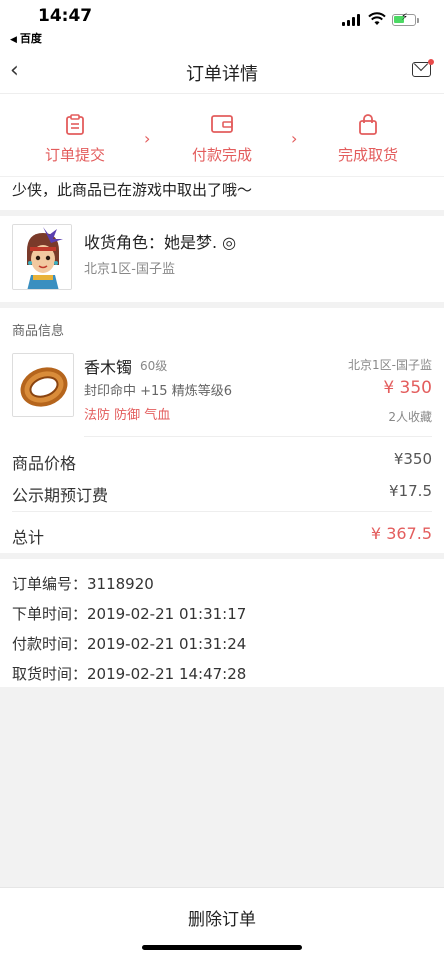  What do you see at coordinates (75, 139) in the screenshot?
I see `step-order-submitted: 订单提交` at bounding box center [75, 139].